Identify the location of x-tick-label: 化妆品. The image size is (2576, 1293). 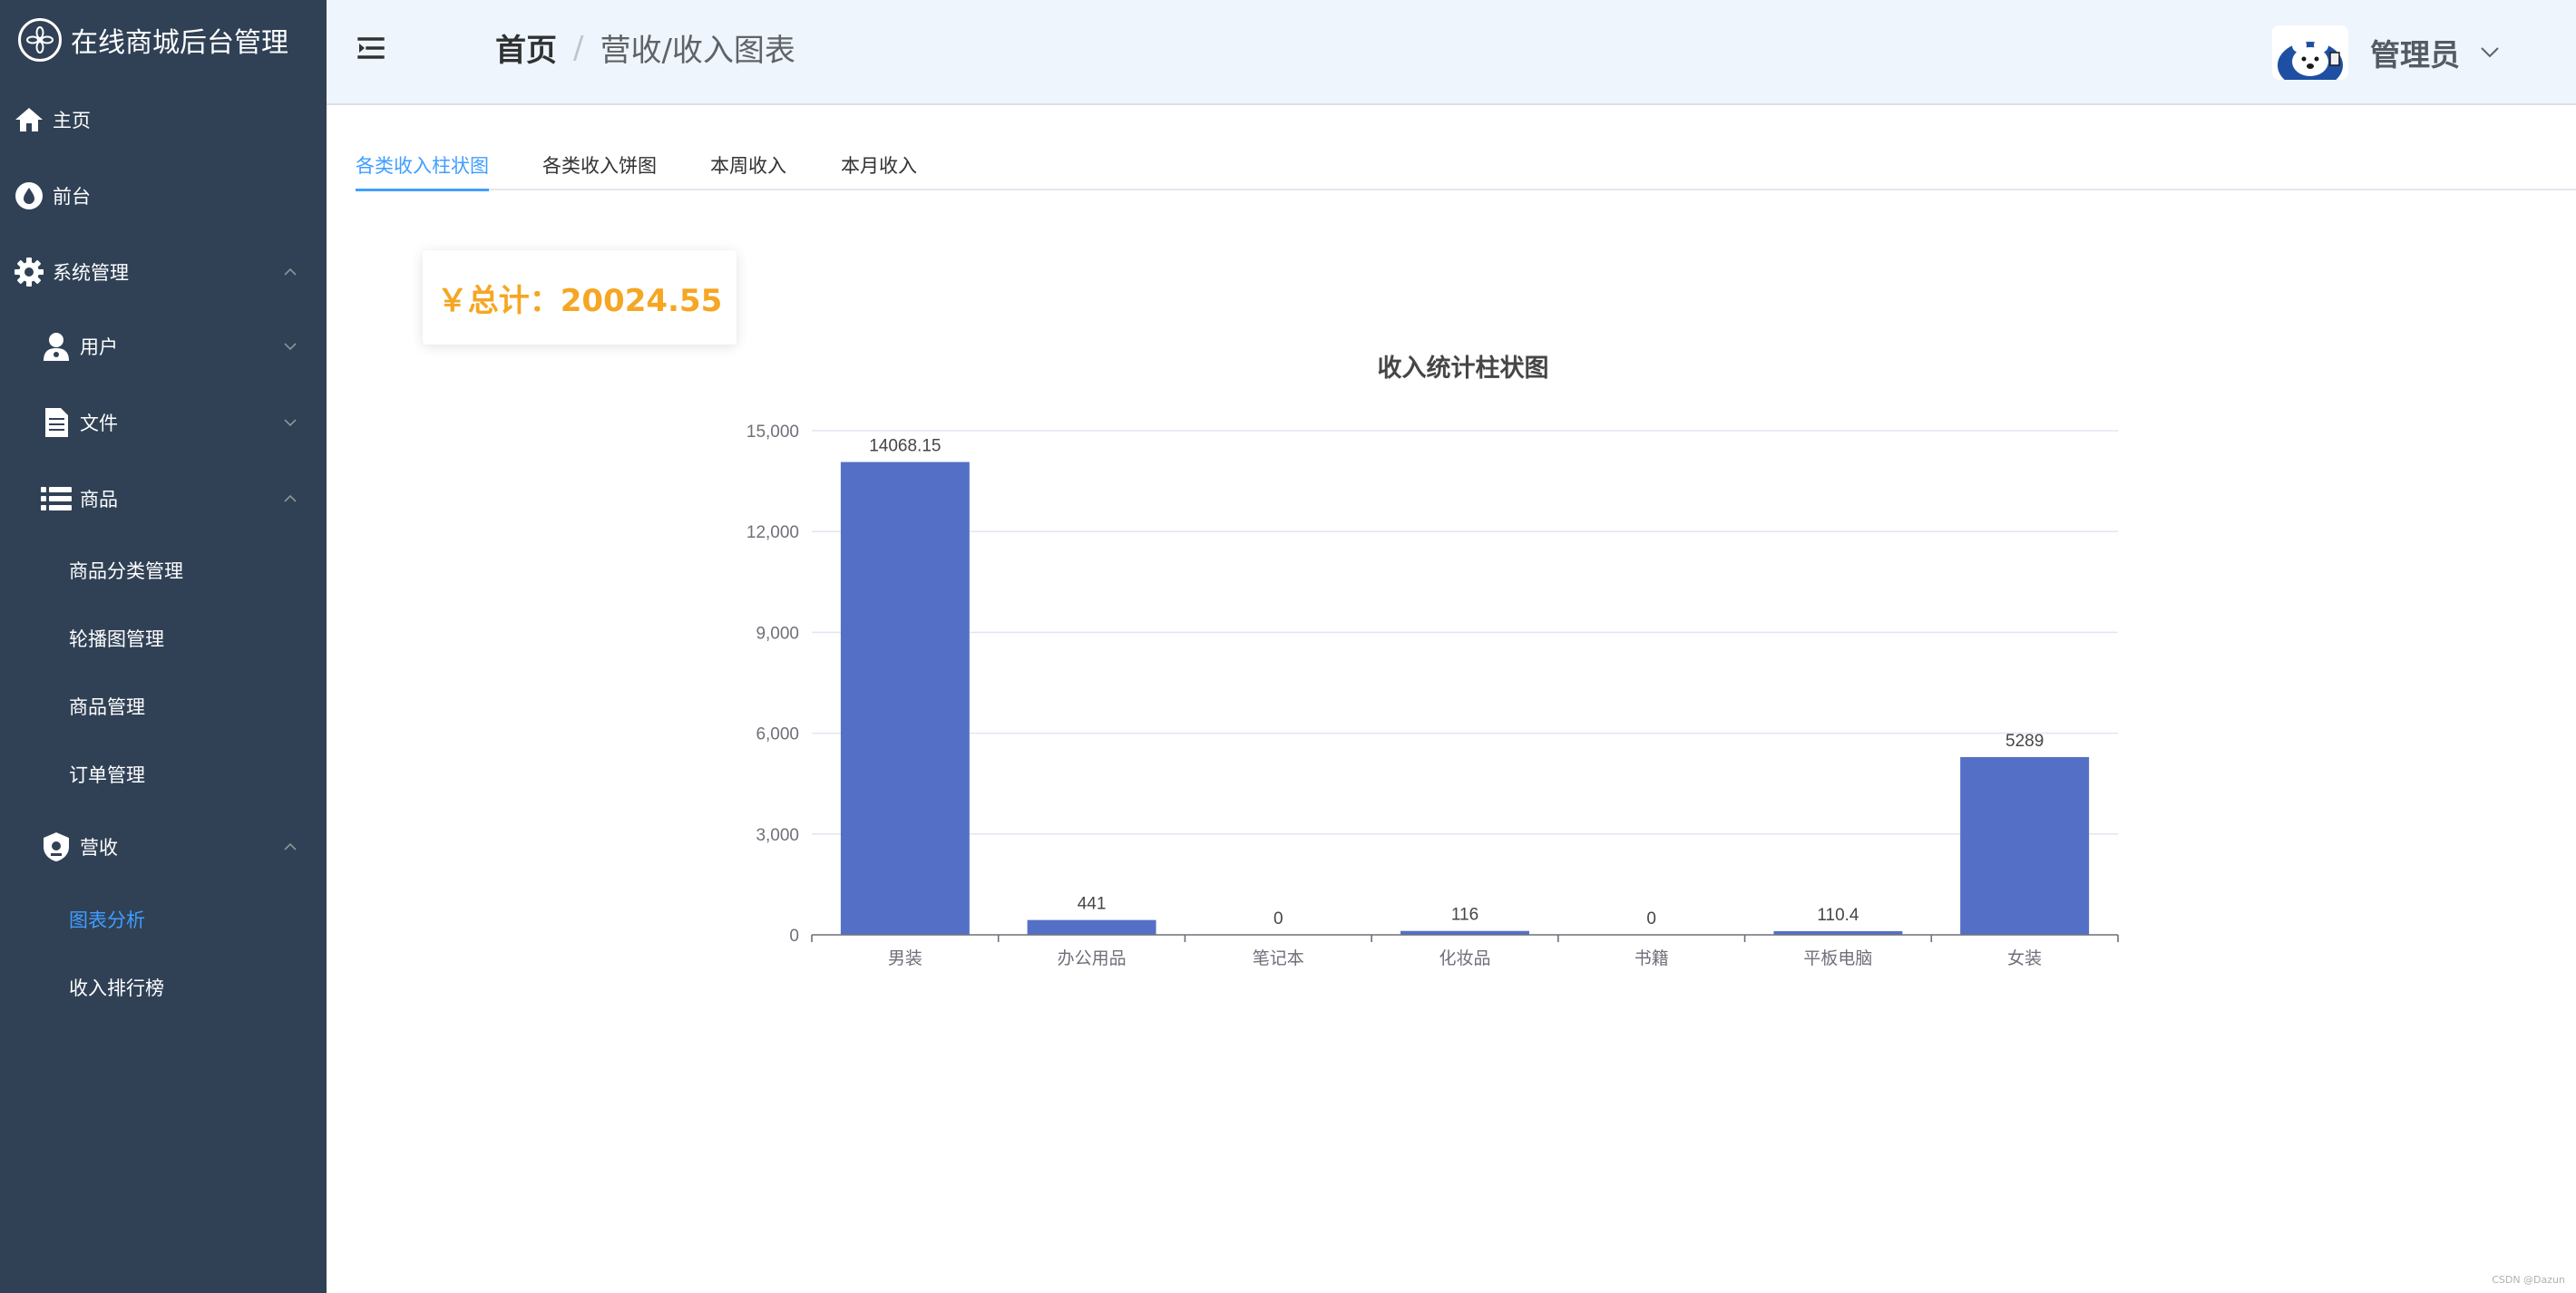
(1464, 958).